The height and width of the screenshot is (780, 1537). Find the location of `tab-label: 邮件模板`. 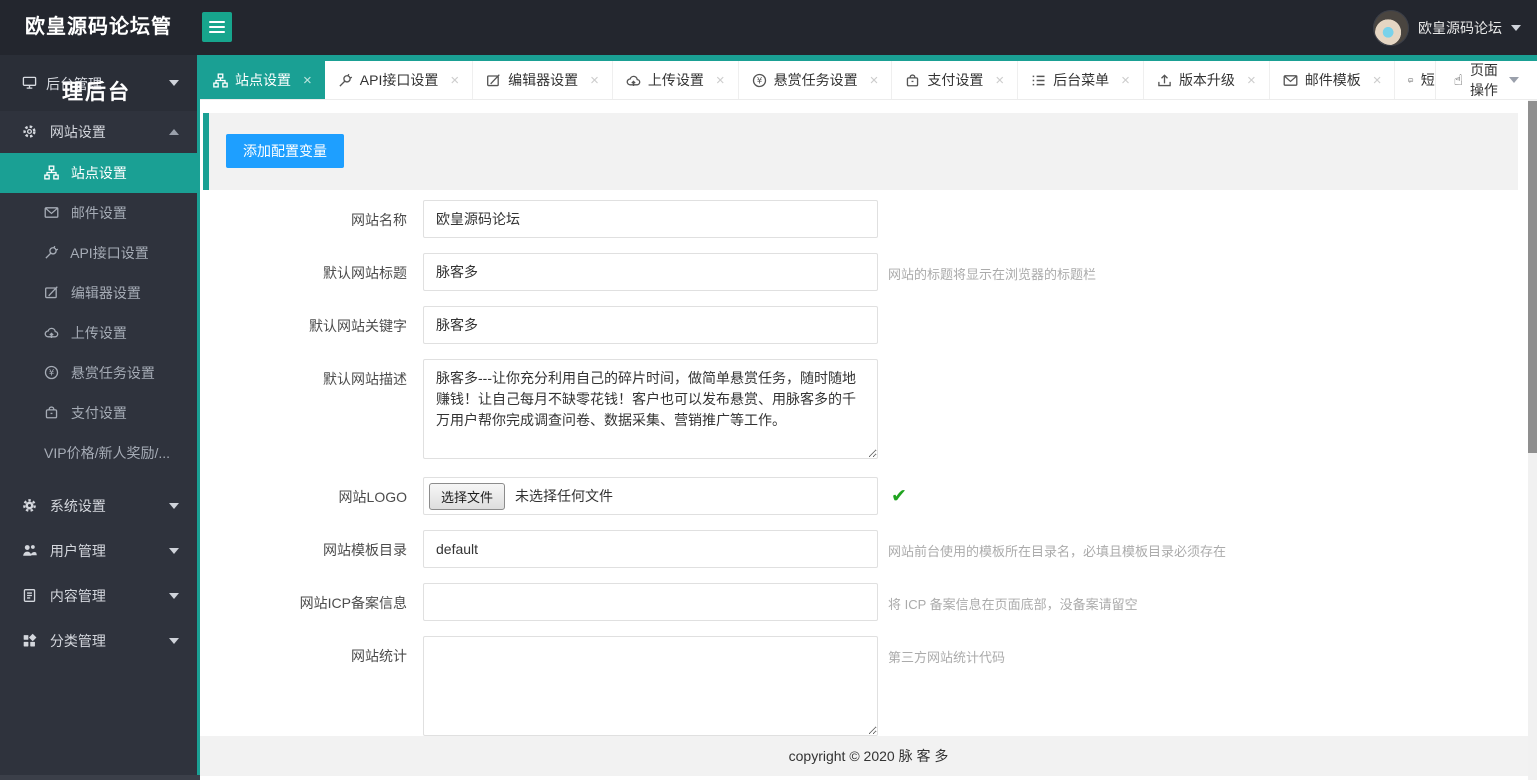

tab-label: 邮件模板 is located at coordinates (1332, 80).